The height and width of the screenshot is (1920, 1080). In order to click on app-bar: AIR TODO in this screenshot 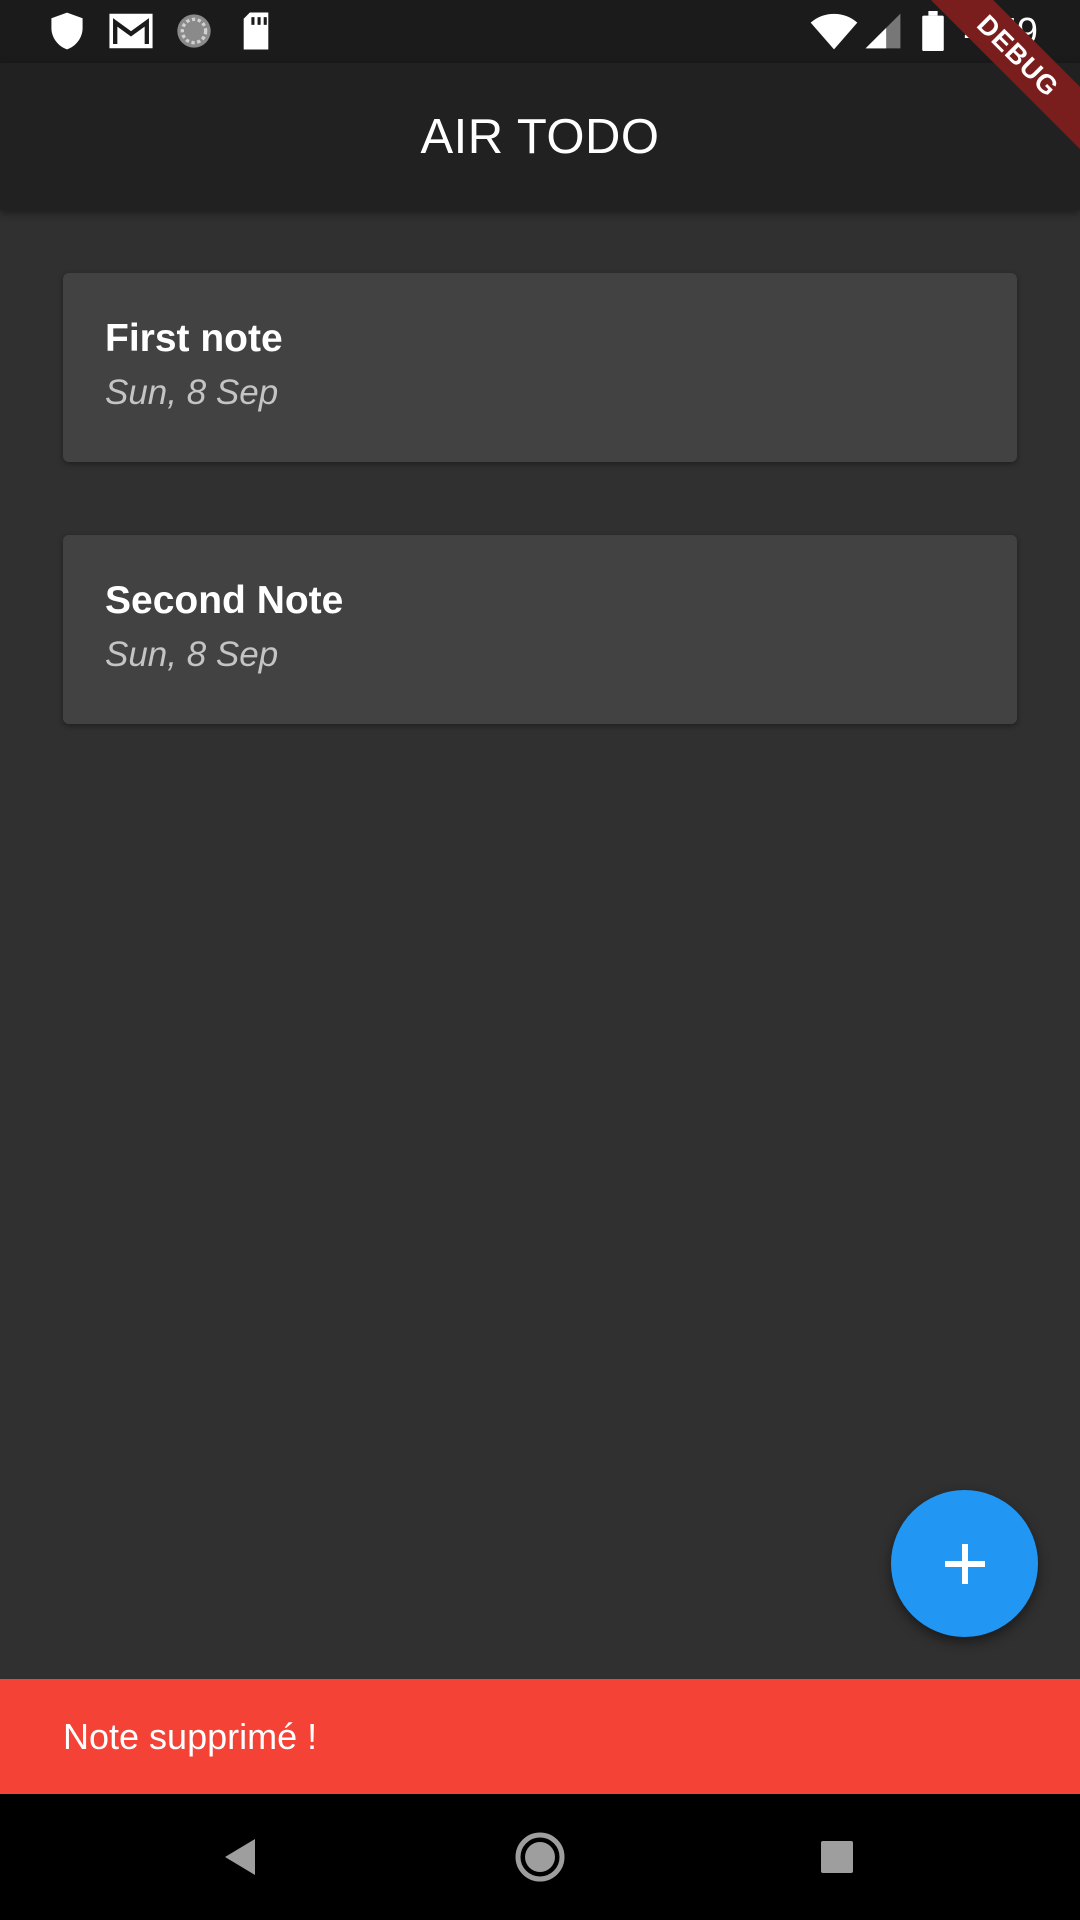, I will do `click(540, 136)`.